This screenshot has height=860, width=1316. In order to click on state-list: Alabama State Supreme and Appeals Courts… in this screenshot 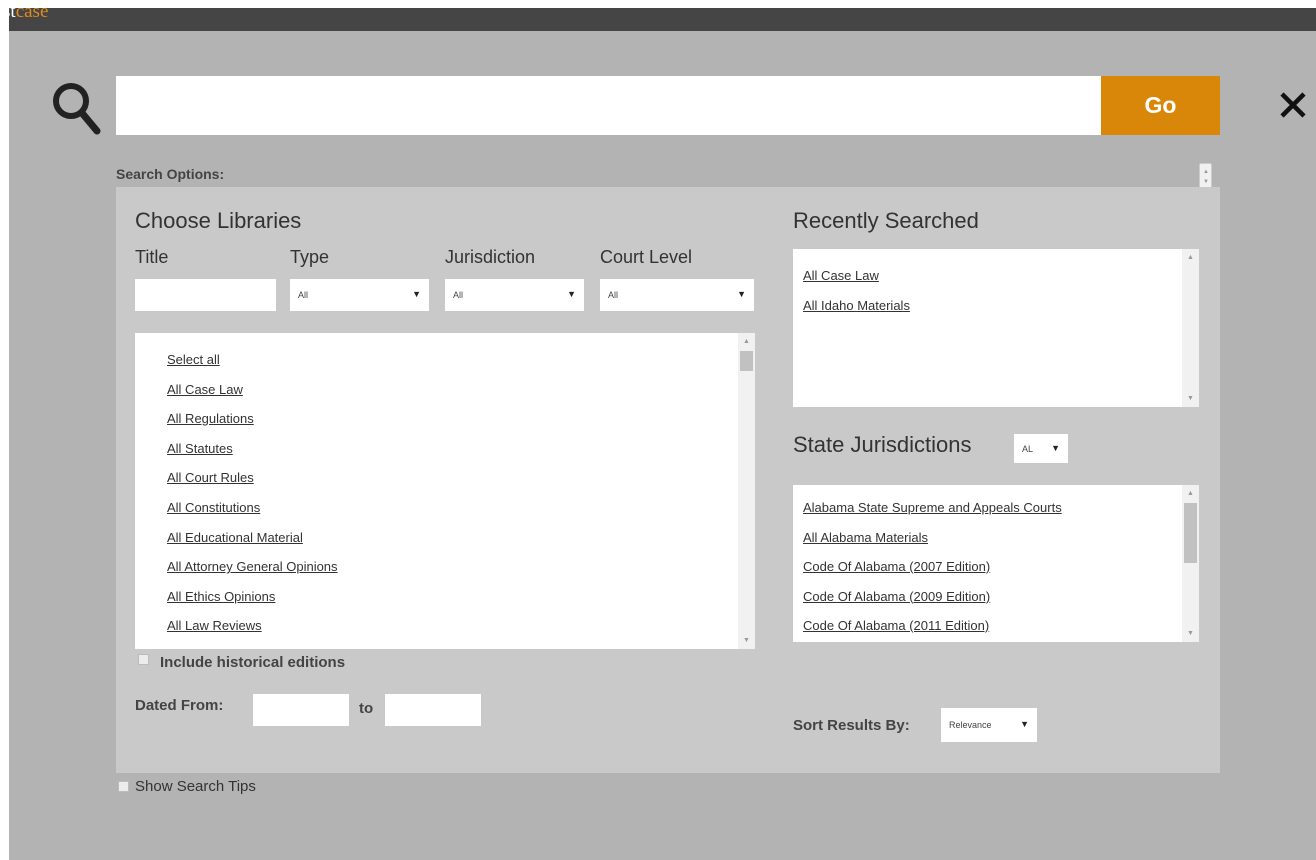, I will do `click(932, 567)`.